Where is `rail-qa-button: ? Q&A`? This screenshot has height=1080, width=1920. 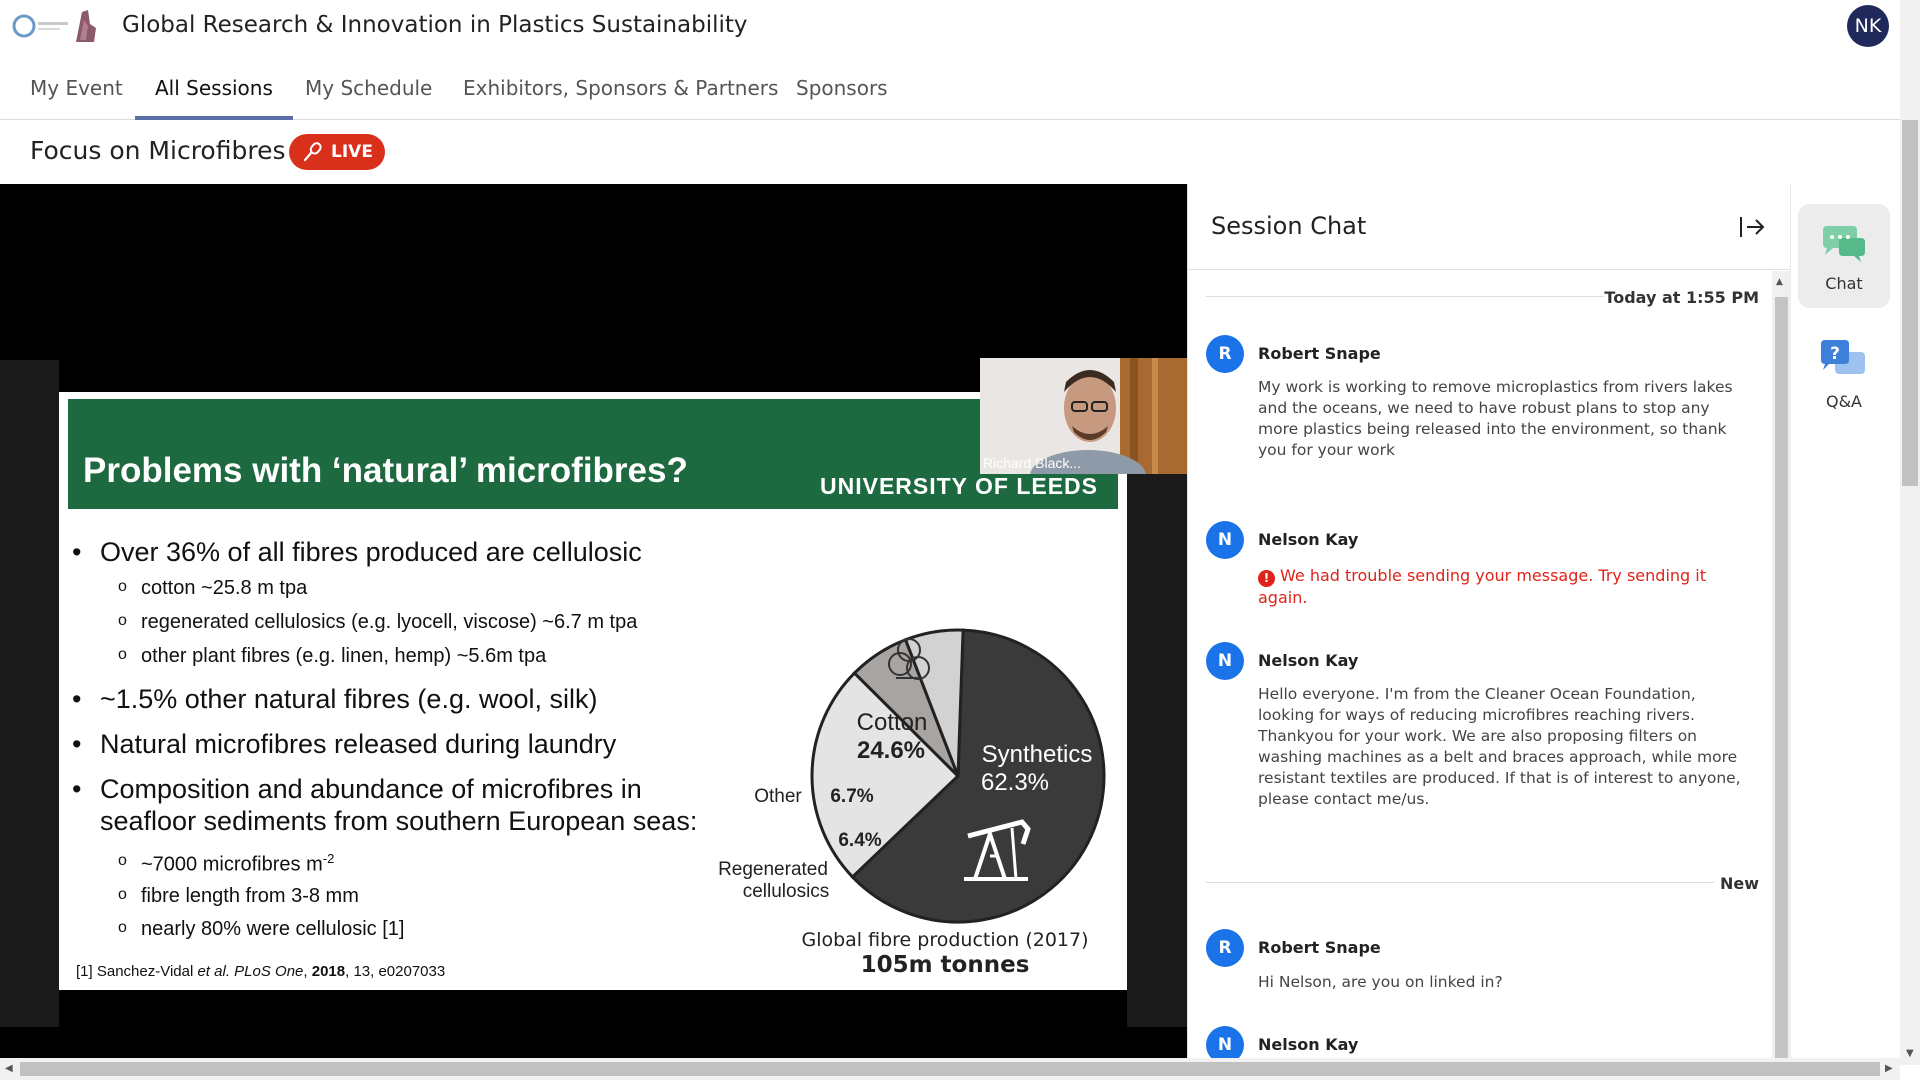
rail-qa-button: ? Q&A is located at coordinates (1844, 374).